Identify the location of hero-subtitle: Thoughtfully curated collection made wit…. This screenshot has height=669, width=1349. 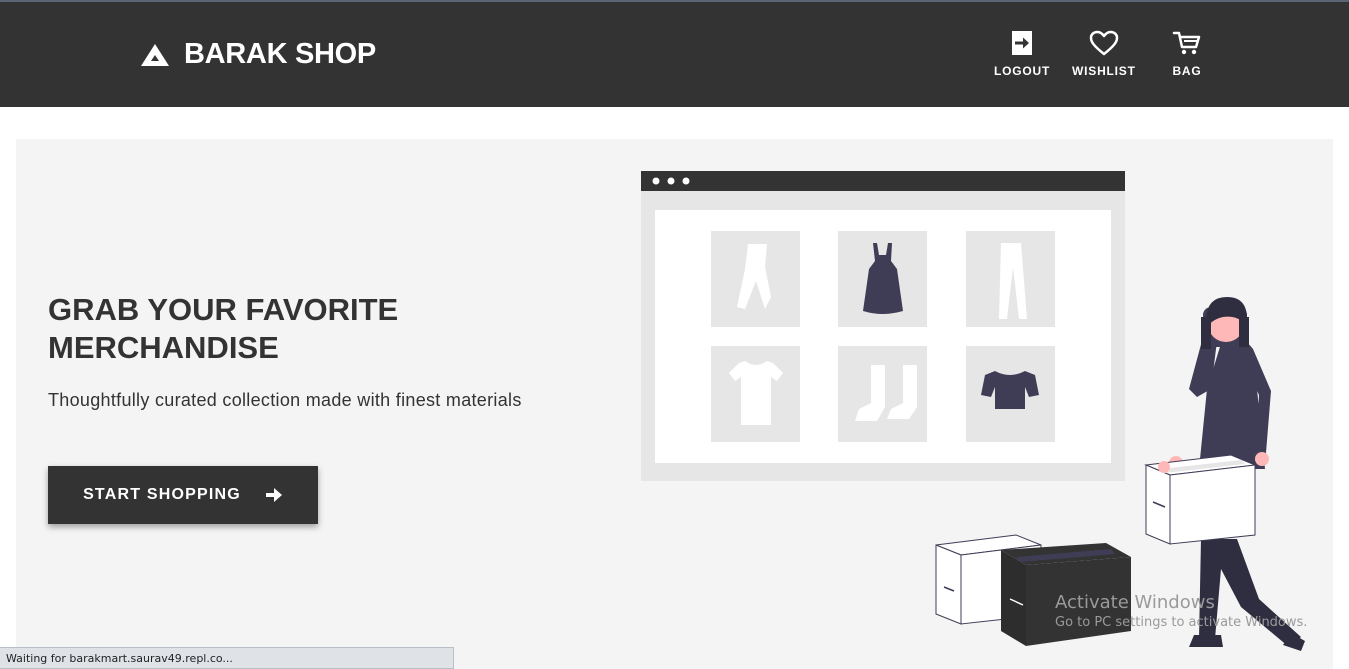
(285, 400).